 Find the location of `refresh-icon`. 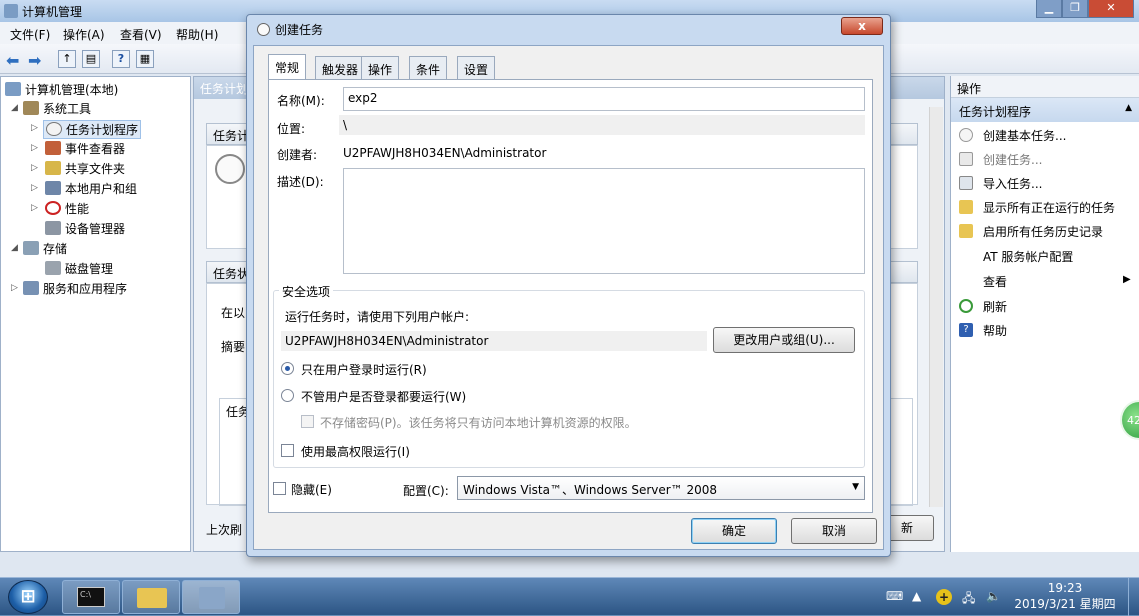

refresh-icon is located at coordinates (966, 306).